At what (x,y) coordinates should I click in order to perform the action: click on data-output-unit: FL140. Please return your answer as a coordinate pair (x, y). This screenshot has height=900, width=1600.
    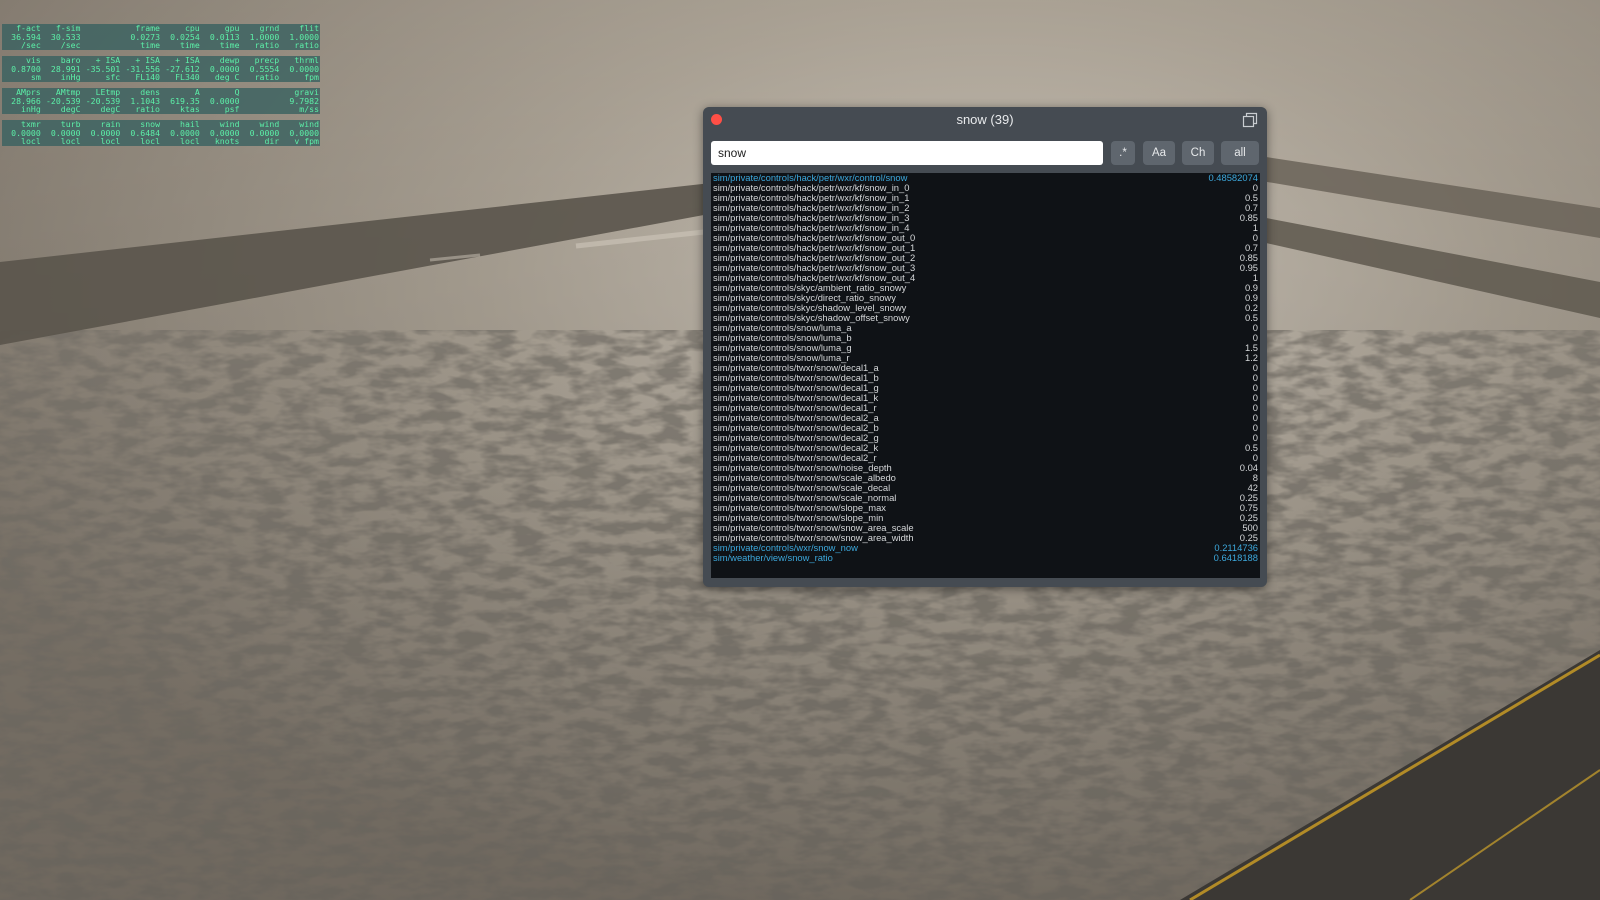
    Looking at the image, I should click on (147, 77).